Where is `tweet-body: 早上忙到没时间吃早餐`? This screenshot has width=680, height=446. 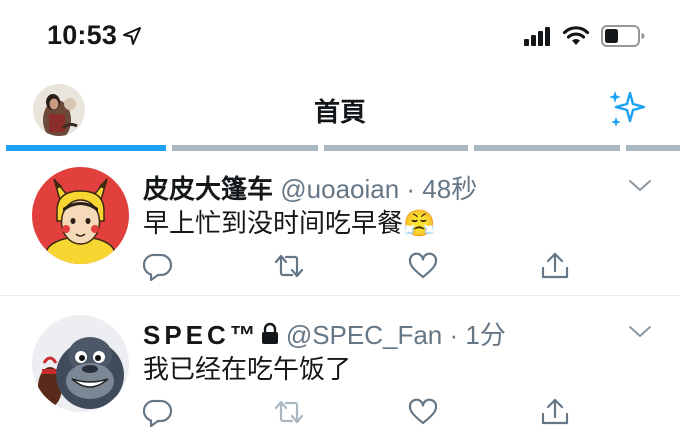
tweet-body: 早上忙到没时间吃早餐 is located at coordinates (273, 223).